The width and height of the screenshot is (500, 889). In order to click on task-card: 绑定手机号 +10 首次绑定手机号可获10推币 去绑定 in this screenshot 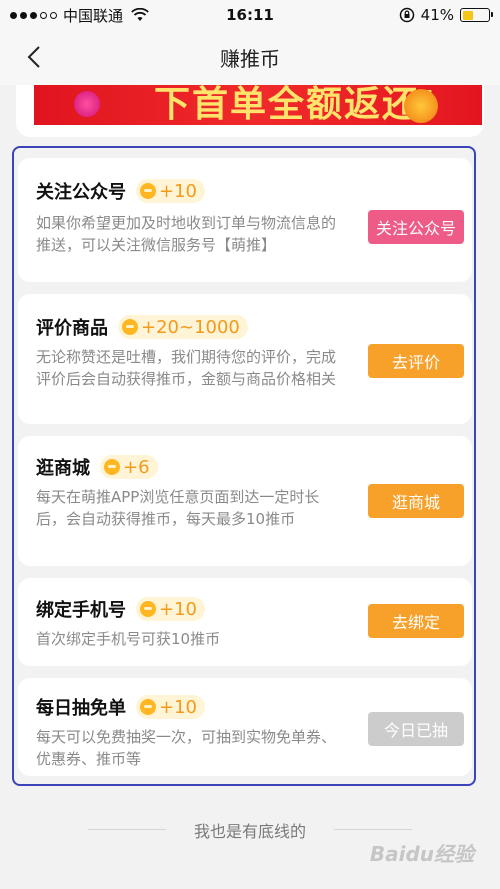, I will do `click(245, 622)`.